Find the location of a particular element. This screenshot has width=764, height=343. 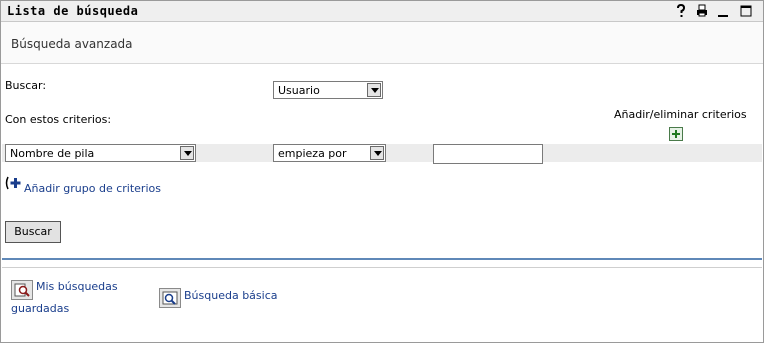

print-icon is located at coordinates (702, 11).